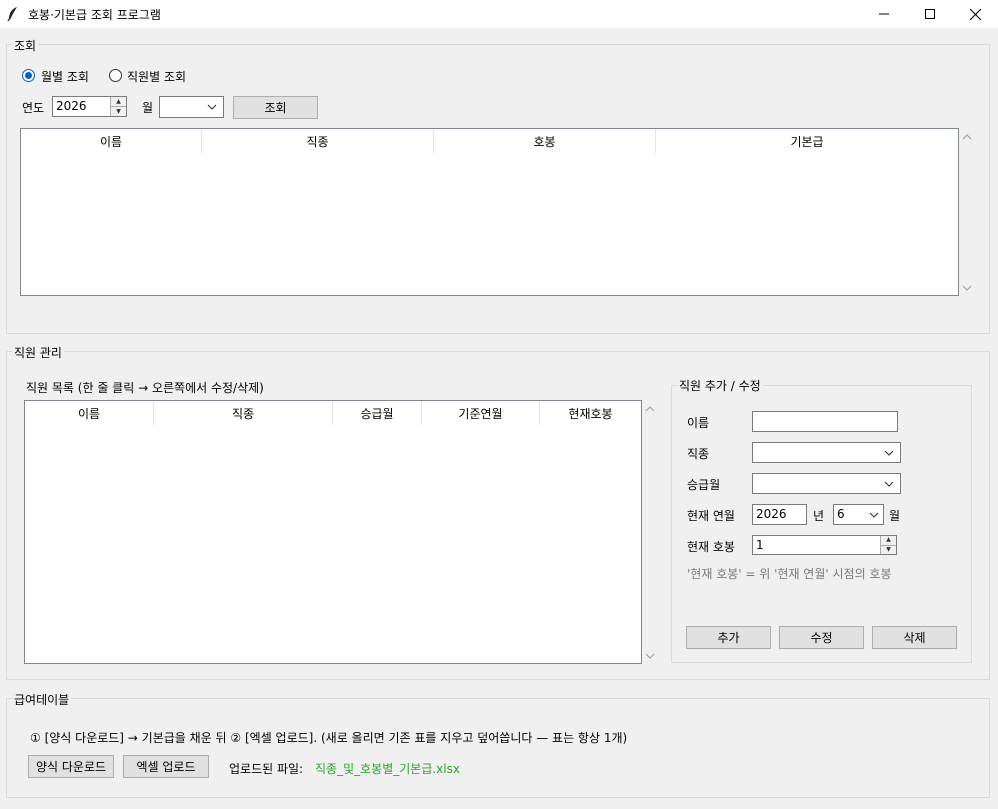 This screenshot has height=809, width=998. I want to click on form-current-month-combobox: 6, so click(858, 514).